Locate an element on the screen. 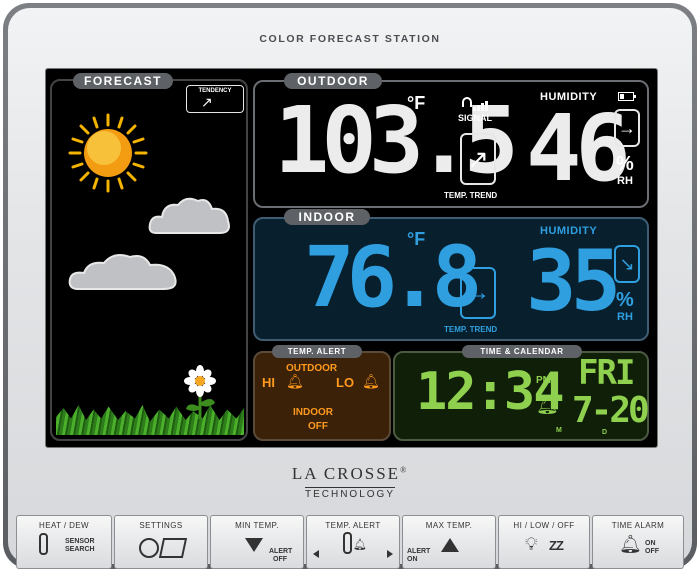  arrow-down-right-icon: ↘ is located at coordinates (627, 264).